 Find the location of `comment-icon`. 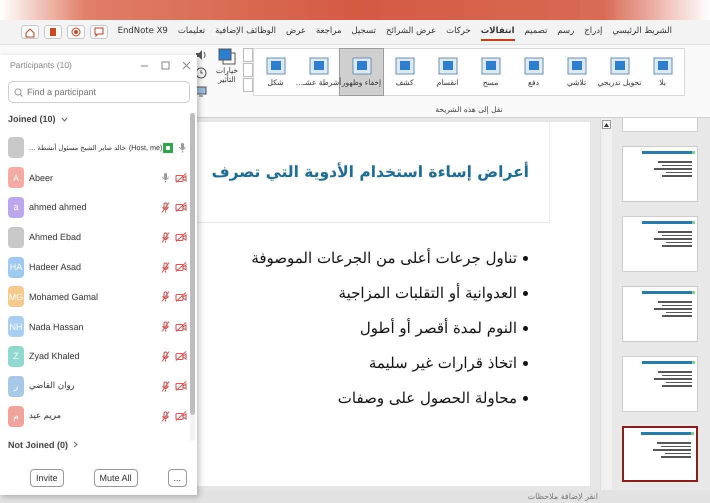

comment-icon is located at coordinates (98, 32).